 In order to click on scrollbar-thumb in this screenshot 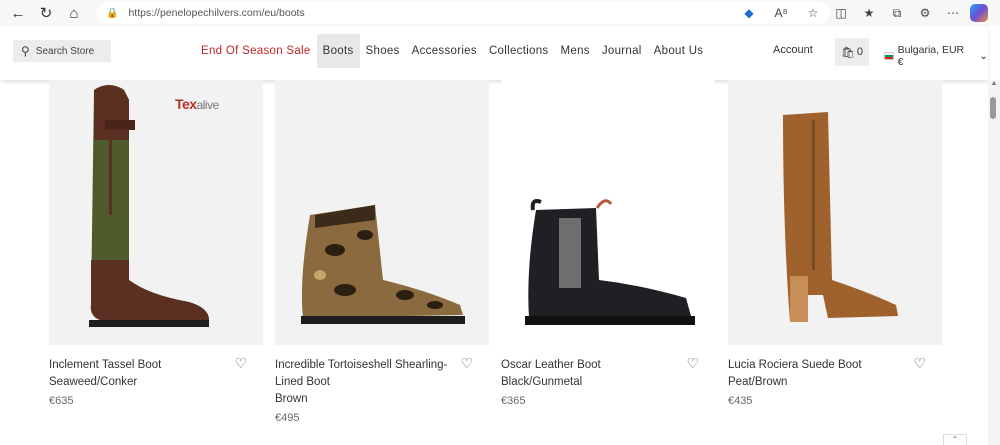, I will do `click(993, 108)`.